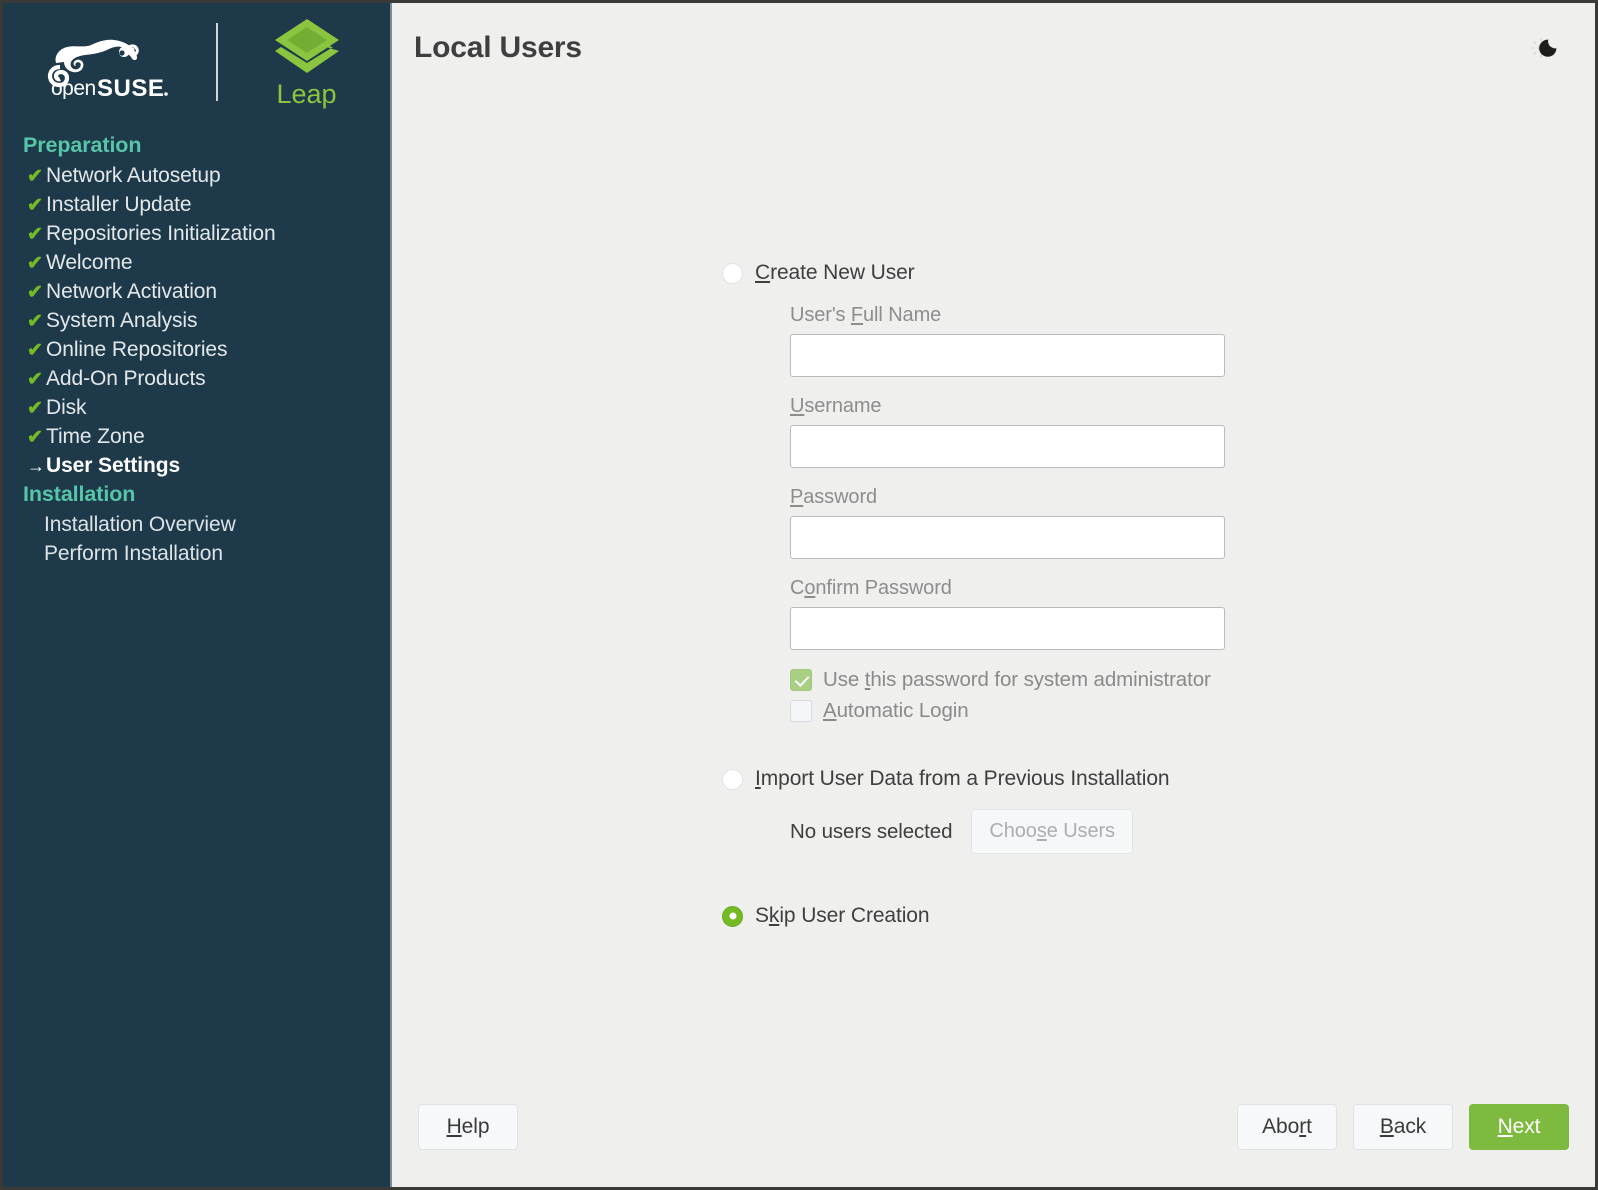 Image resolution: width=1598 pixels, height=1190 pixels. Describe the element at coordinates (834, 497) in the screenshot. I see `password-label: Password` at that location.